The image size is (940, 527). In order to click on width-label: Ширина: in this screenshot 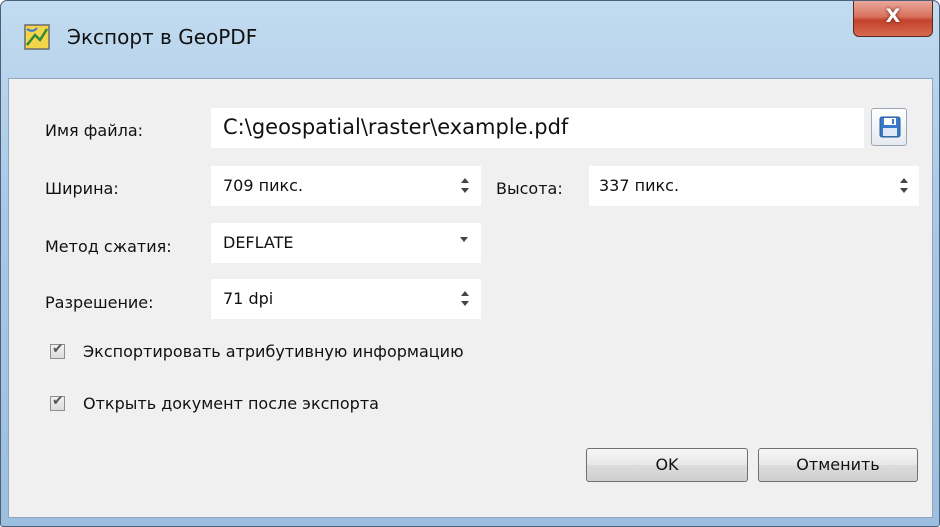, I will do `click(82, 188)`.